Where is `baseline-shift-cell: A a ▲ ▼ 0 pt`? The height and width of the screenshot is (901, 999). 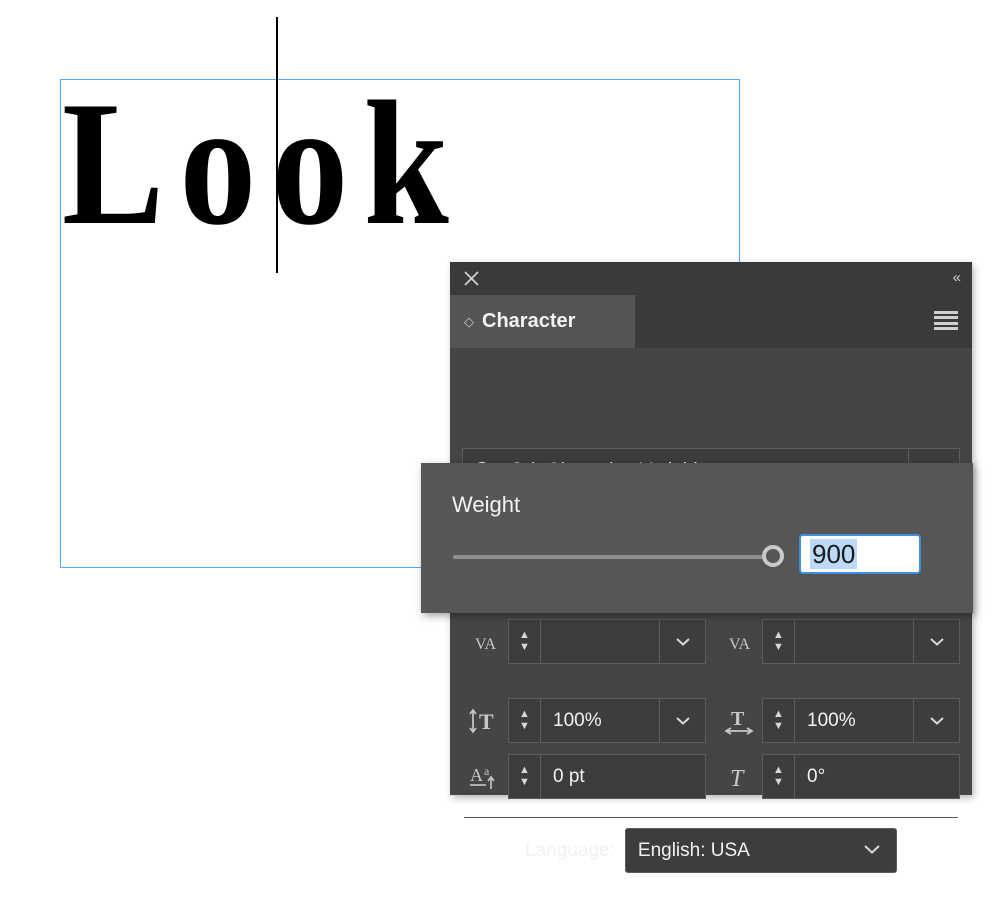 baseline-shift-cell: A a ▲ ▼ 0 pt is located at coordinates (584, 776).